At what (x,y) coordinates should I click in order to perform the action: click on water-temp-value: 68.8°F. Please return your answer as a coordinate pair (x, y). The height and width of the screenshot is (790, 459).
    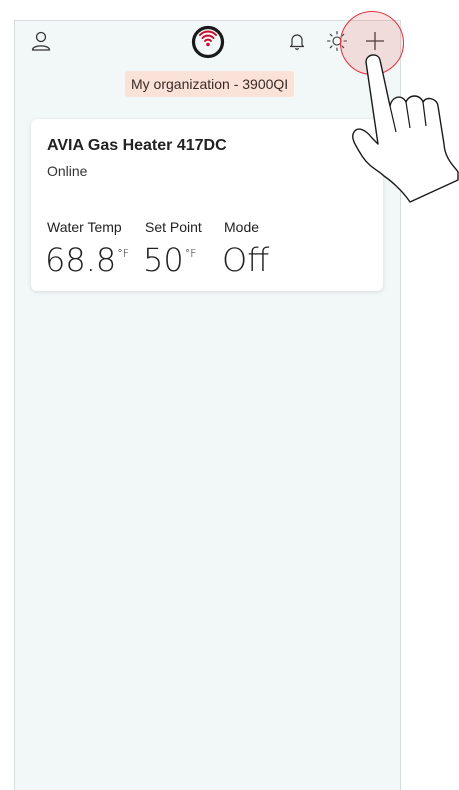
    Looking at the image, I should click on (87, 260).